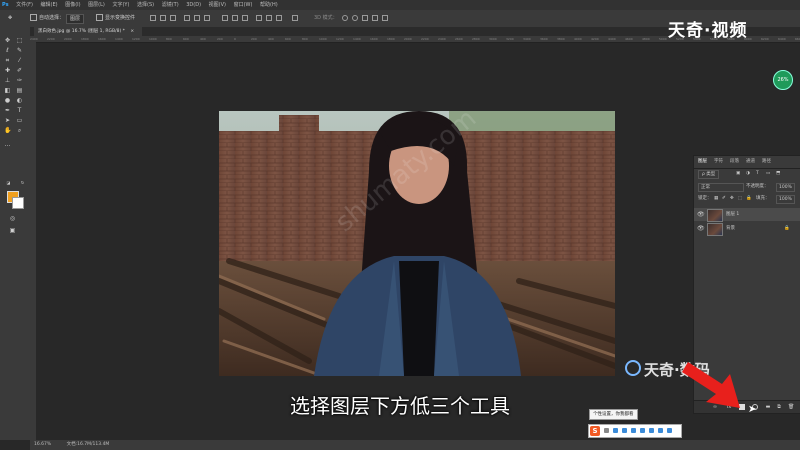 Image resolution: width=800 pixels, height=450 pixels. I want to click on align-left-icon, so click(187, 18).